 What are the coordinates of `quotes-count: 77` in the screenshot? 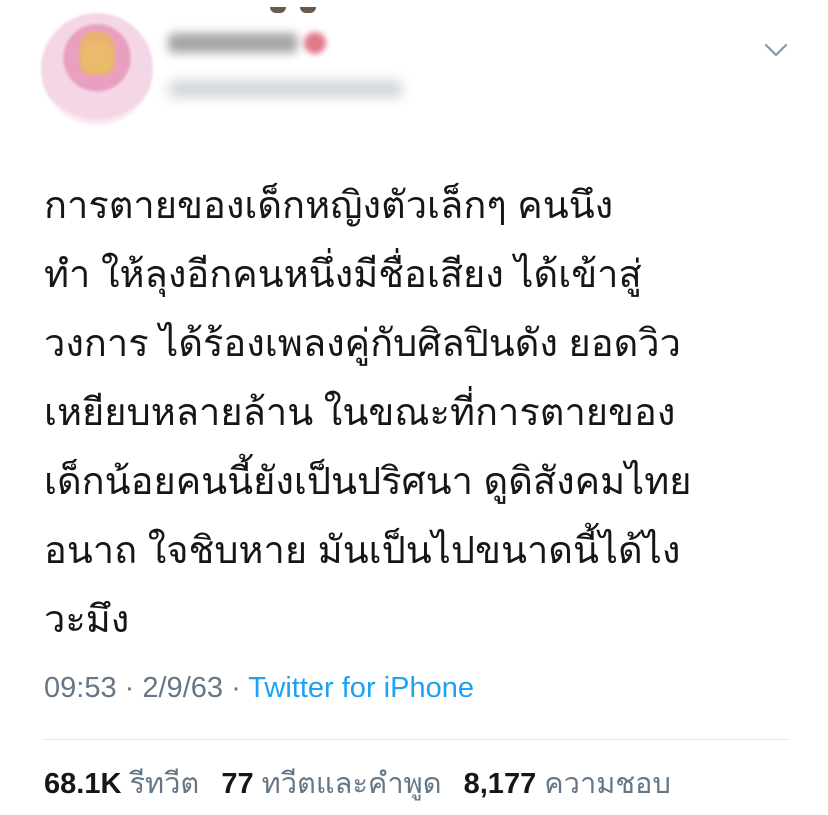 It's located at (237, 784).